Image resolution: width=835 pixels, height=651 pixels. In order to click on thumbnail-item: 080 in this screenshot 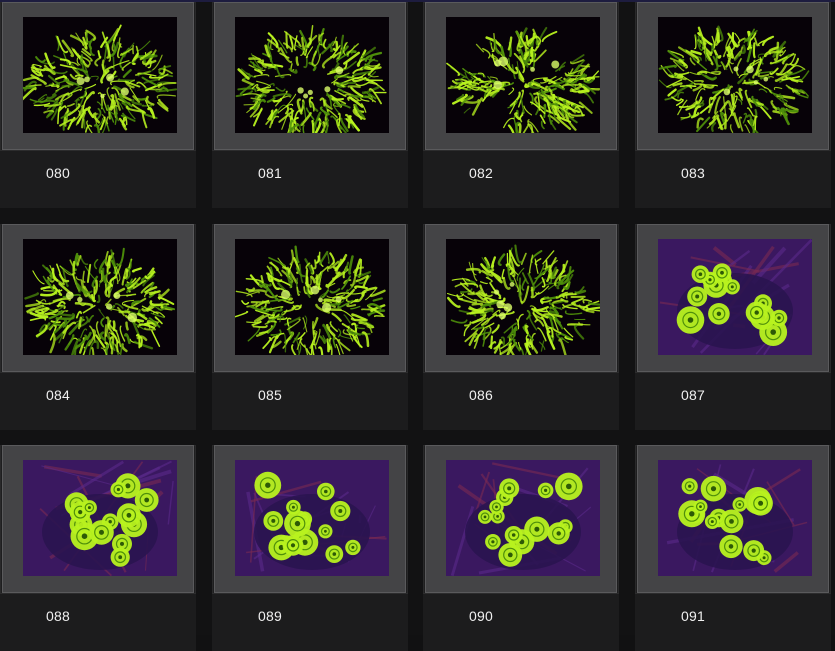, I will do `click(98, 105)`.